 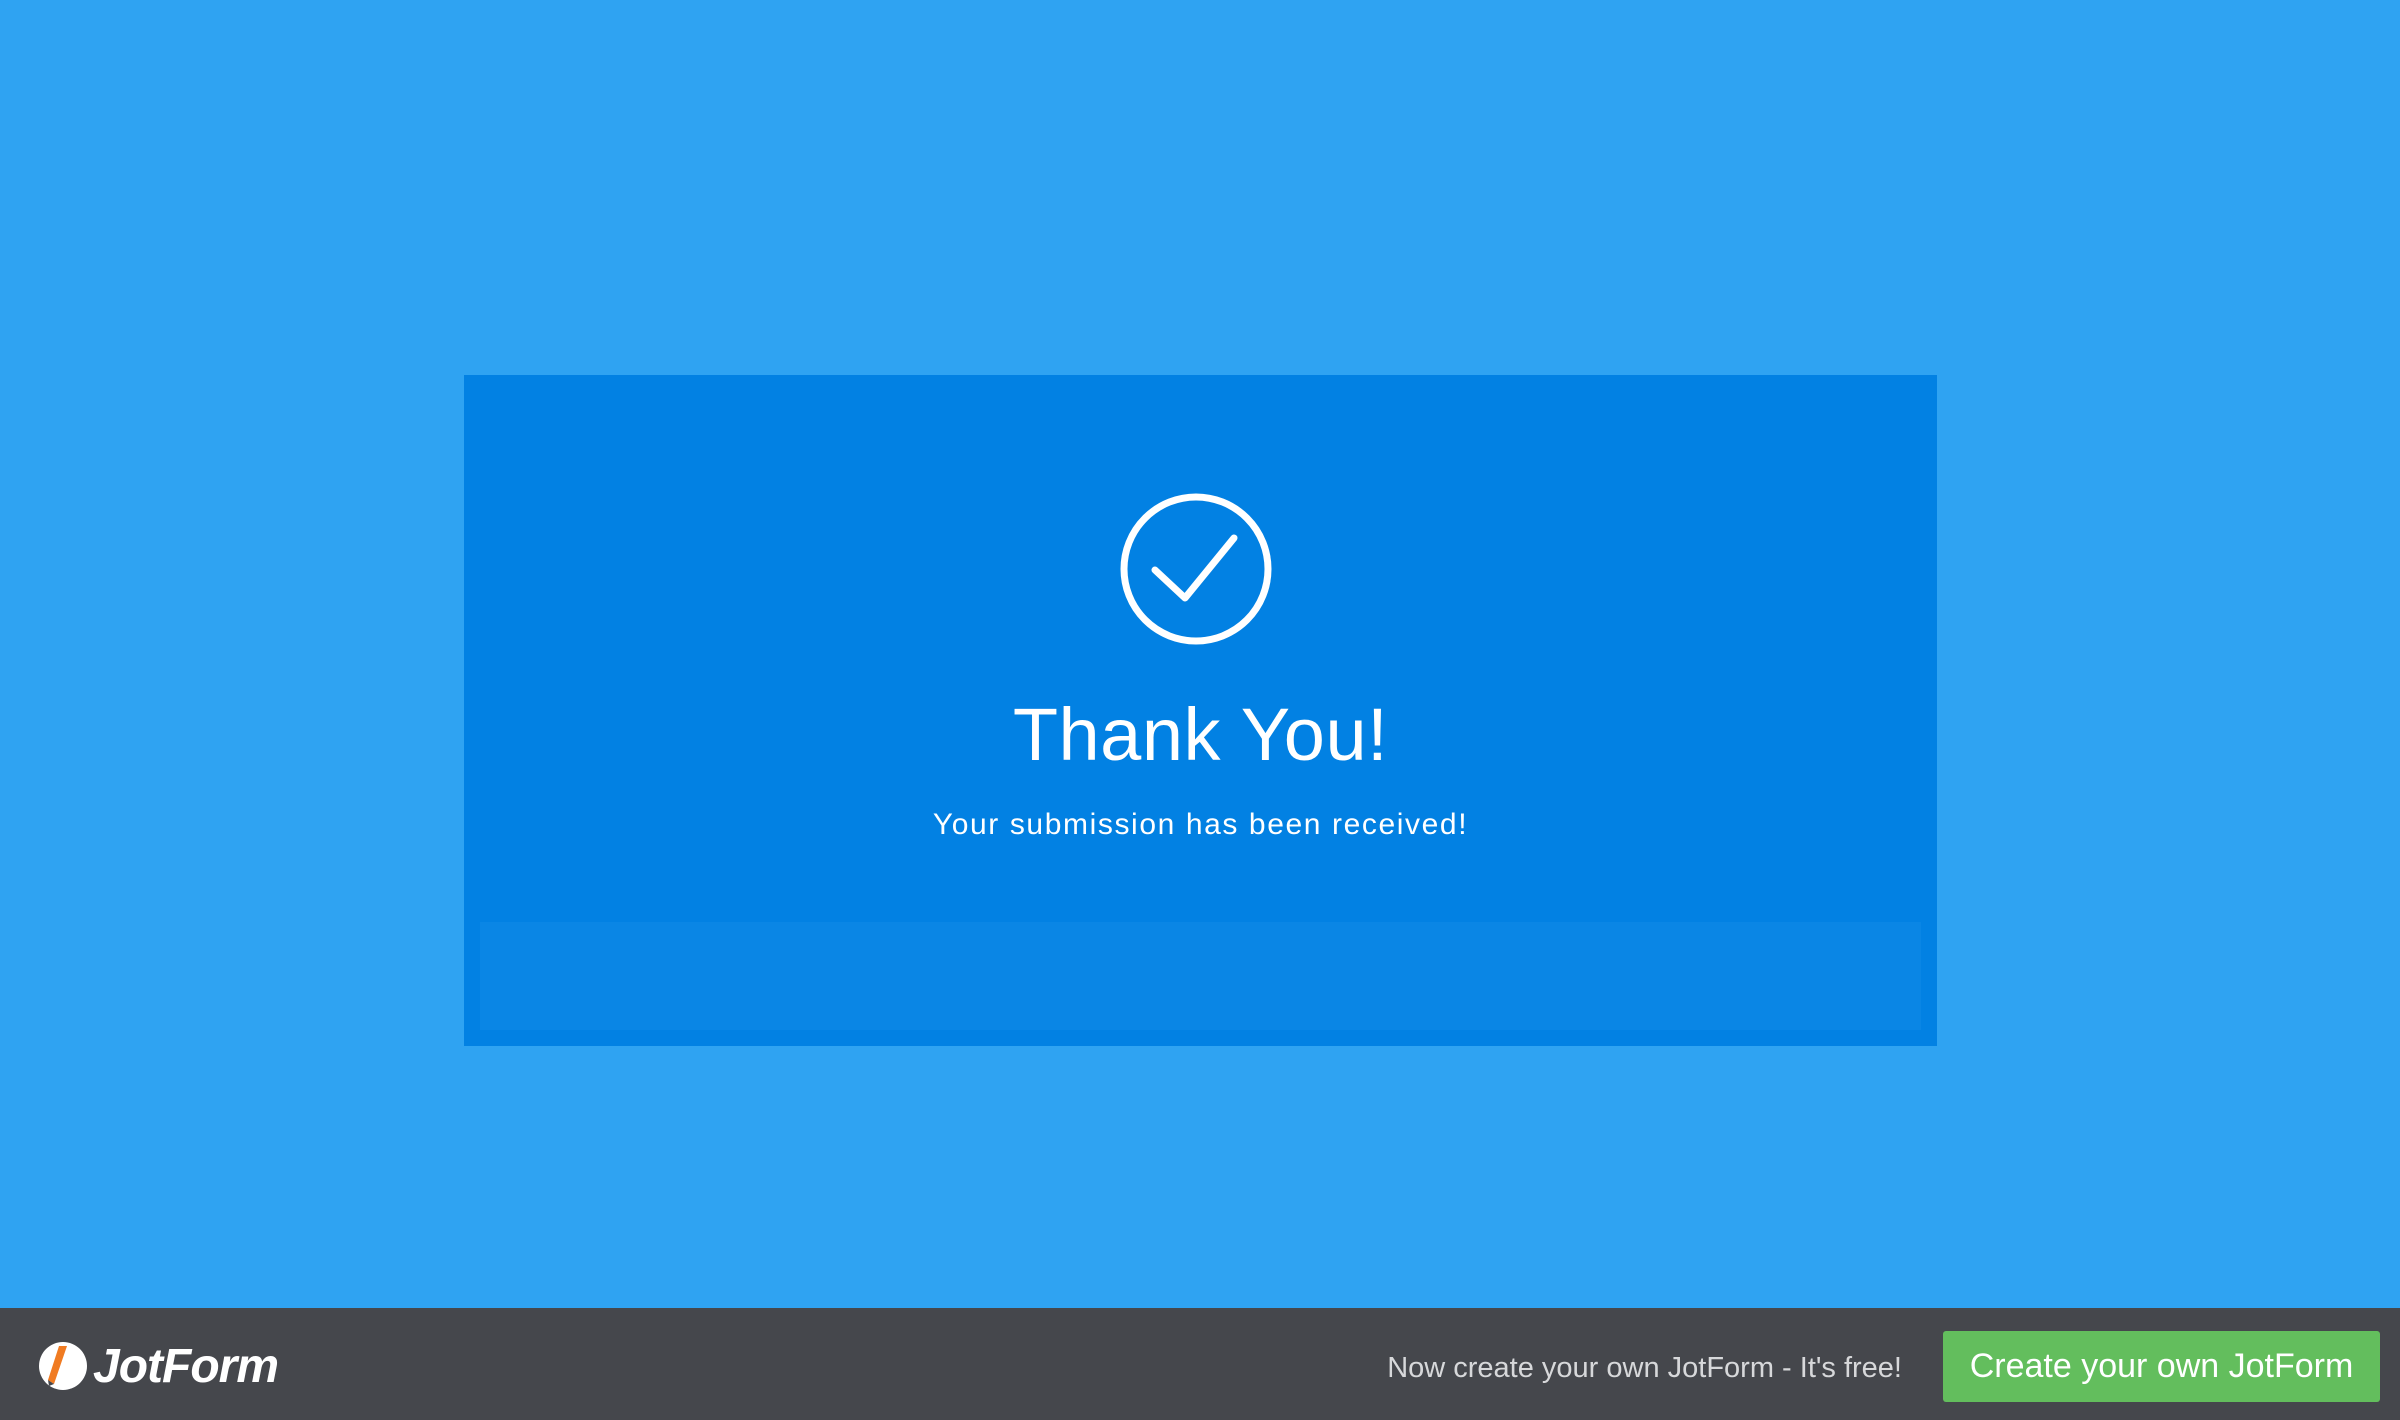 I want to click on submission-message: Your submission has been received!, so click(x=1200, y=824).